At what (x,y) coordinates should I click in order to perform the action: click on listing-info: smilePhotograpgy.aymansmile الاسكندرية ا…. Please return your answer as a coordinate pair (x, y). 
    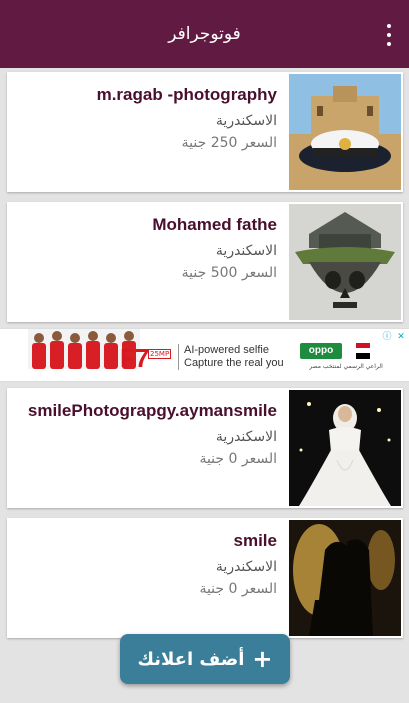
    Looking at the image, I should click on (147, 434).